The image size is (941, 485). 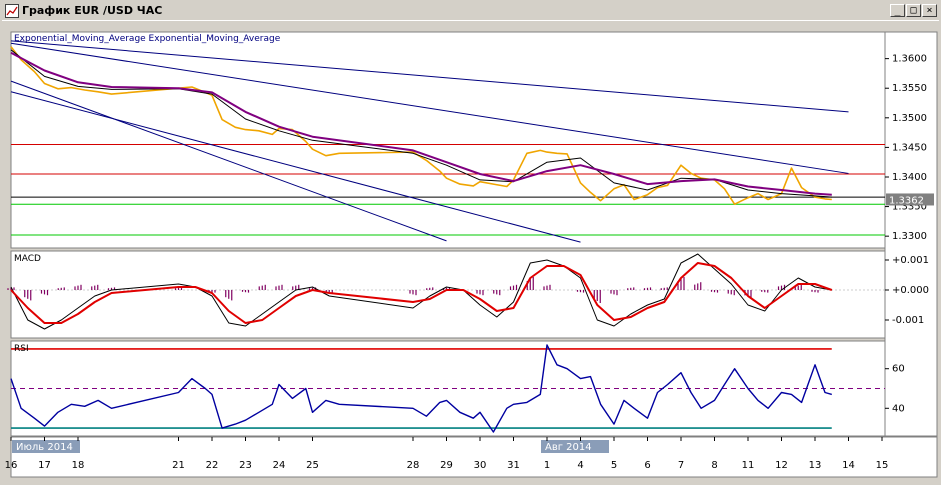 I want to click on title-bar: График EUR /USD ЧАС _ □ ×, so click(x=470, y=11).